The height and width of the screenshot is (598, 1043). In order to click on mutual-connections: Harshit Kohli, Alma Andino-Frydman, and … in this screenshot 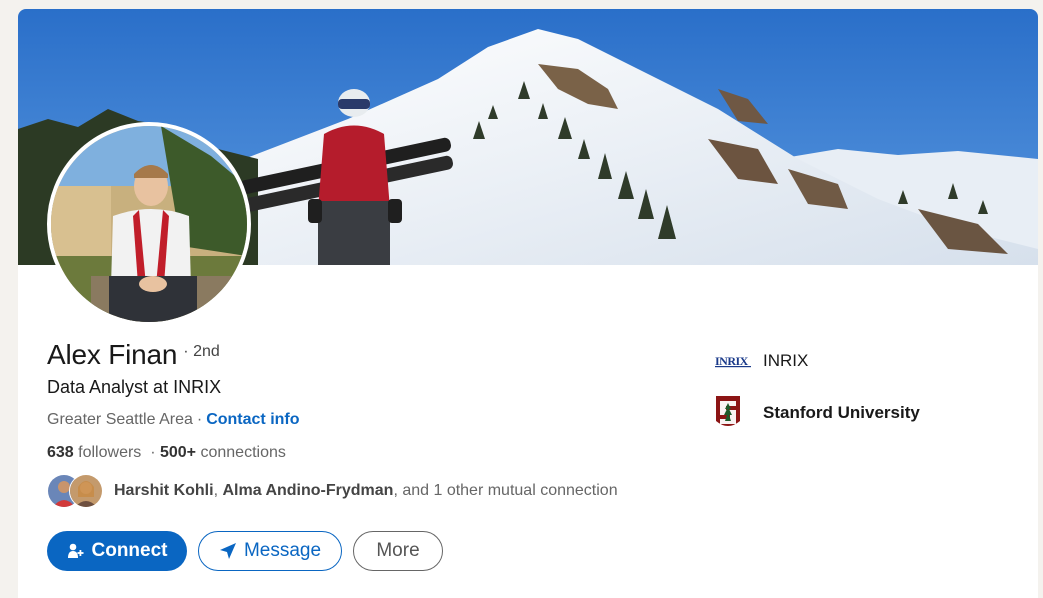, I will do `click(332, 491)`.